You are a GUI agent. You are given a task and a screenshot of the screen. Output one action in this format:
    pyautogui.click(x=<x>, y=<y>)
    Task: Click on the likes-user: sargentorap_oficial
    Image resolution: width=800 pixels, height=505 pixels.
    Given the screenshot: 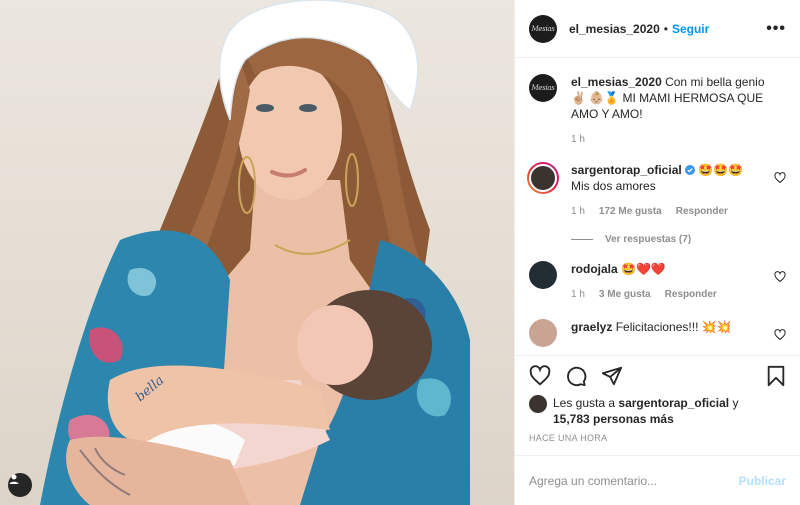 What is the action you would take?
    pyautogui.click(x=673, y=403)
    